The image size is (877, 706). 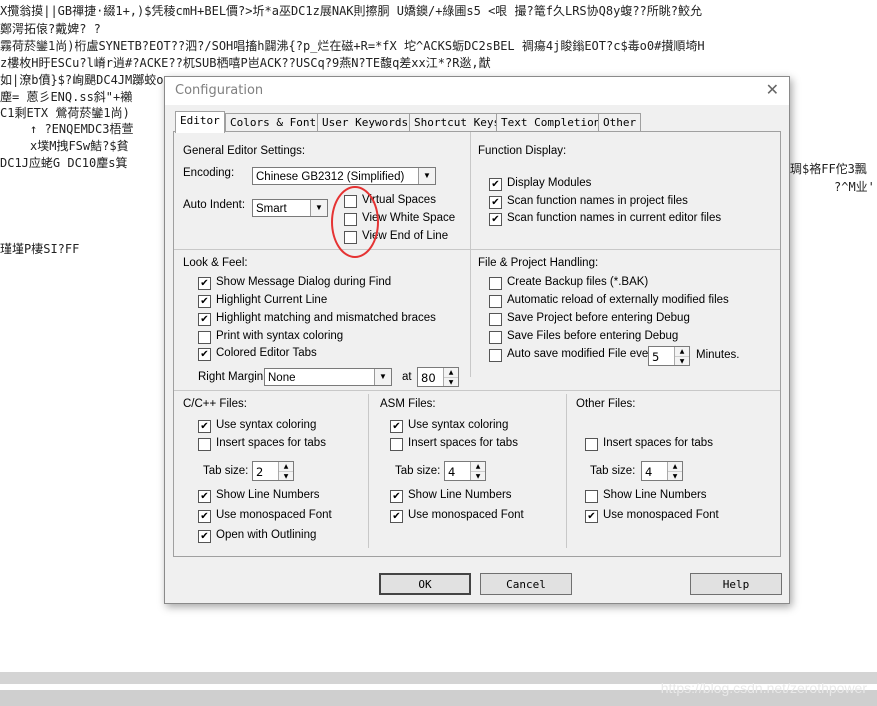 I want to click on cancel-button: Cancel, so click(x=526, y=584).